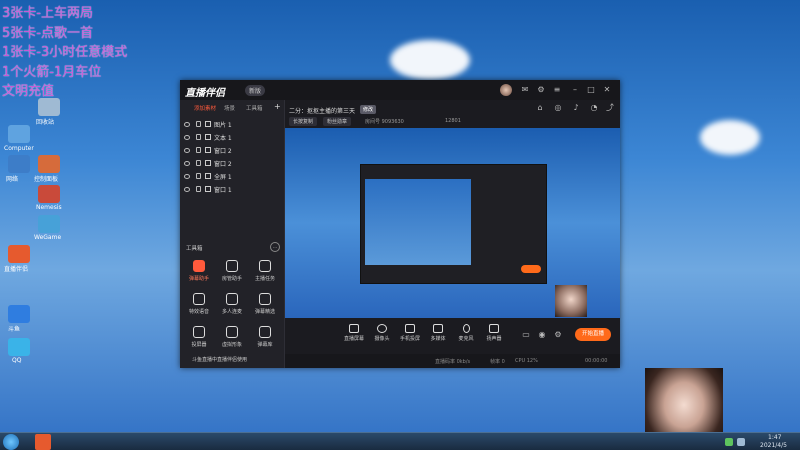 Image resolution: width=800 pixels, height=450 pixels. What do you see at coordinates (453, 362) in the screenshot?
I see `bitrate-status: 直播码率 0kb/s` at bounding box center [453, 362].